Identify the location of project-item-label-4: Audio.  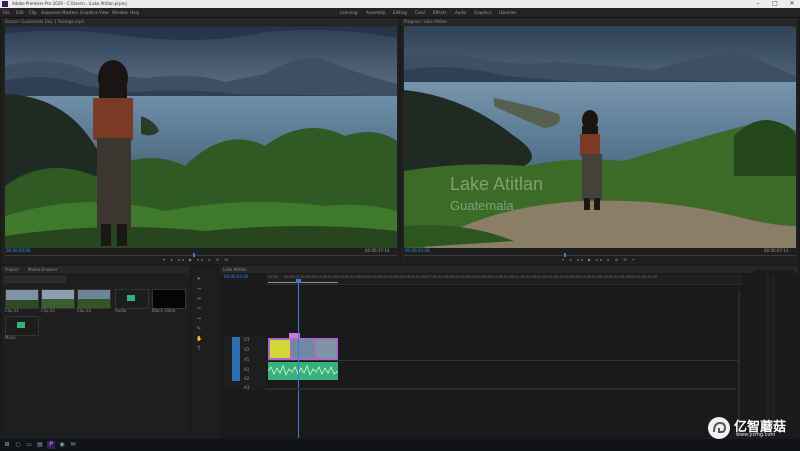
(121, 310).